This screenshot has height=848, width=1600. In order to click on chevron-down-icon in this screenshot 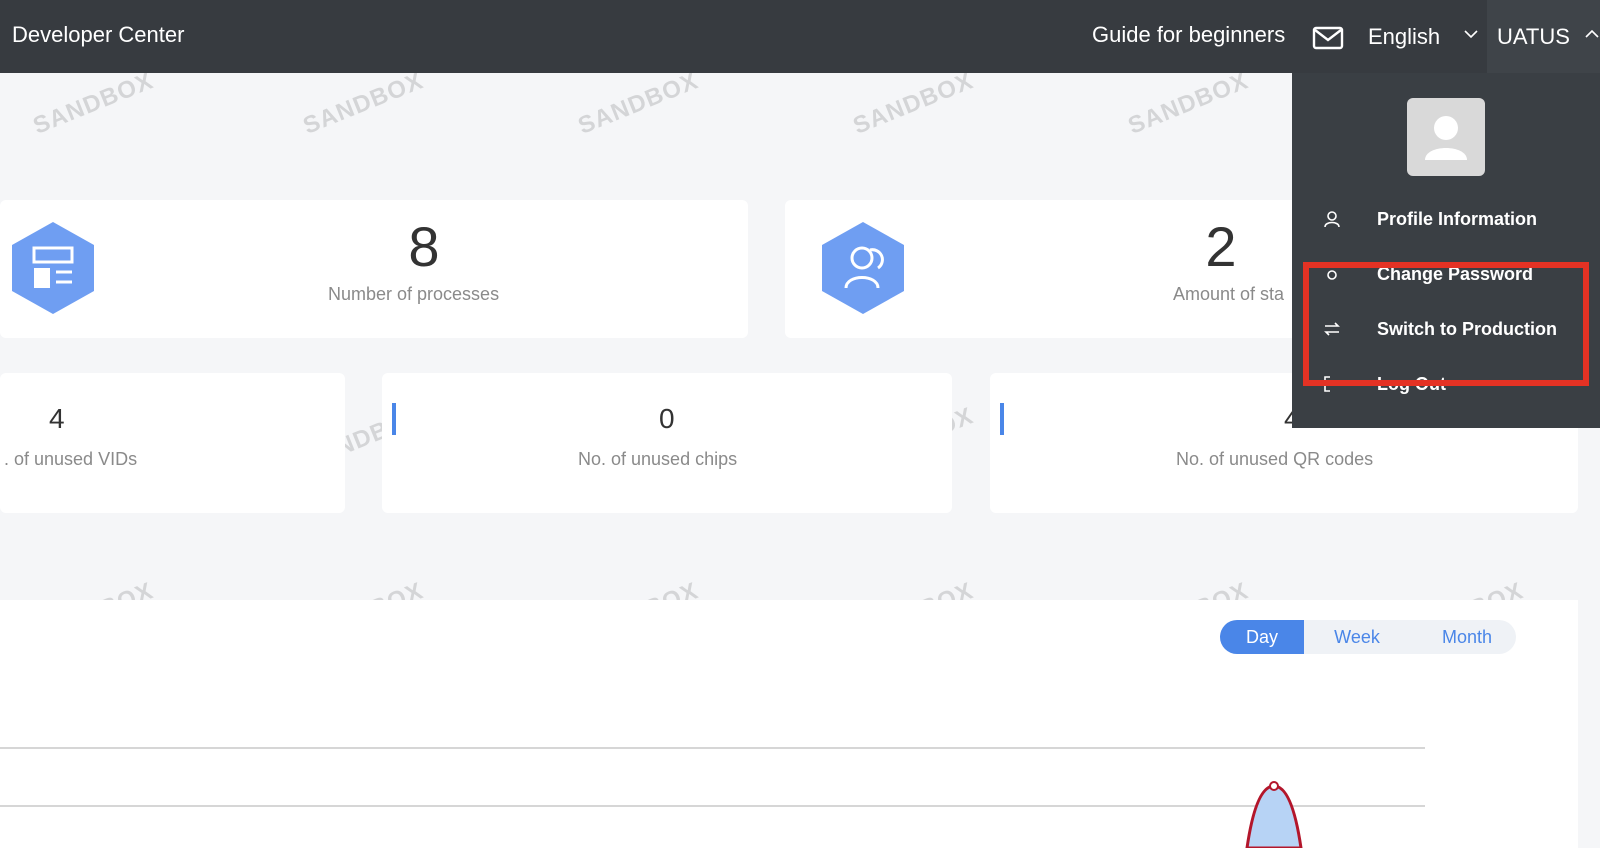, I will do `click(1471, 34)`.